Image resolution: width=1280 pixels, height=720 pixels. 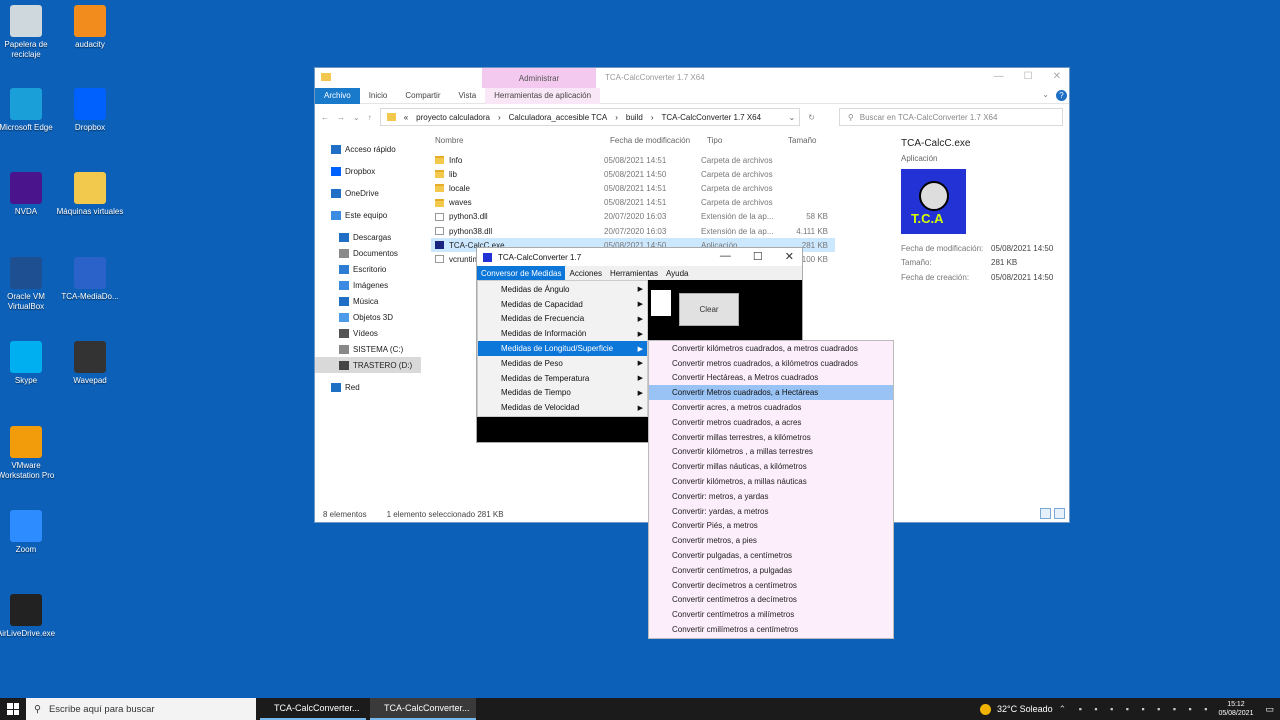 I want to click on file-row: Info 05/08/2021 14:51 Carpeta de archivos, so click(x=633, y=160).